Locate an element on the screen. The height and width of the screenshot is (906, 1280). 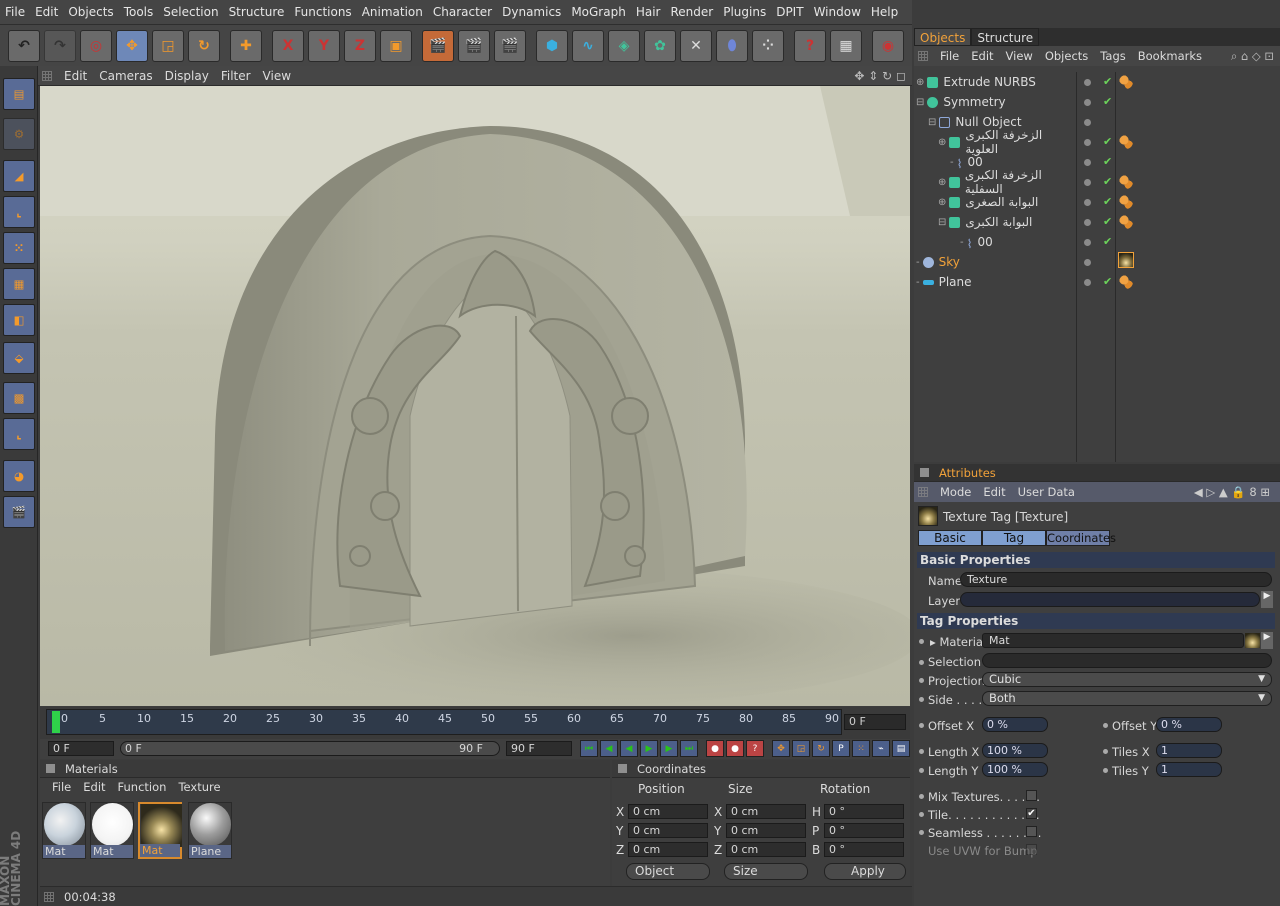
menu-hair: Hair is located at coordinates (648, 12).